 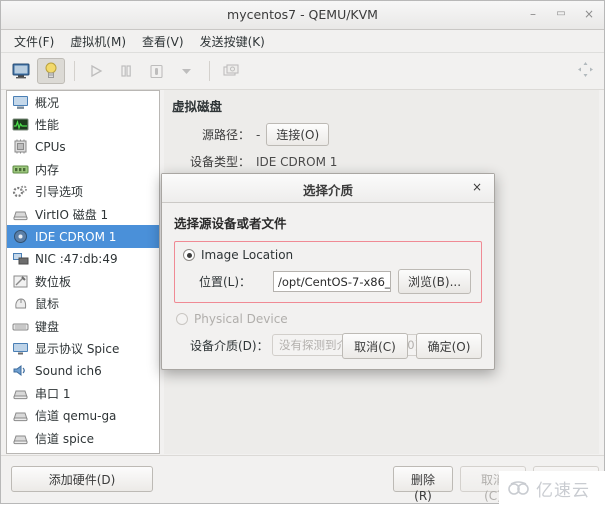 I want to click on sidebar-item-ide-cdrom-1: IDE CDROM 1, so click(x=83, y=236).